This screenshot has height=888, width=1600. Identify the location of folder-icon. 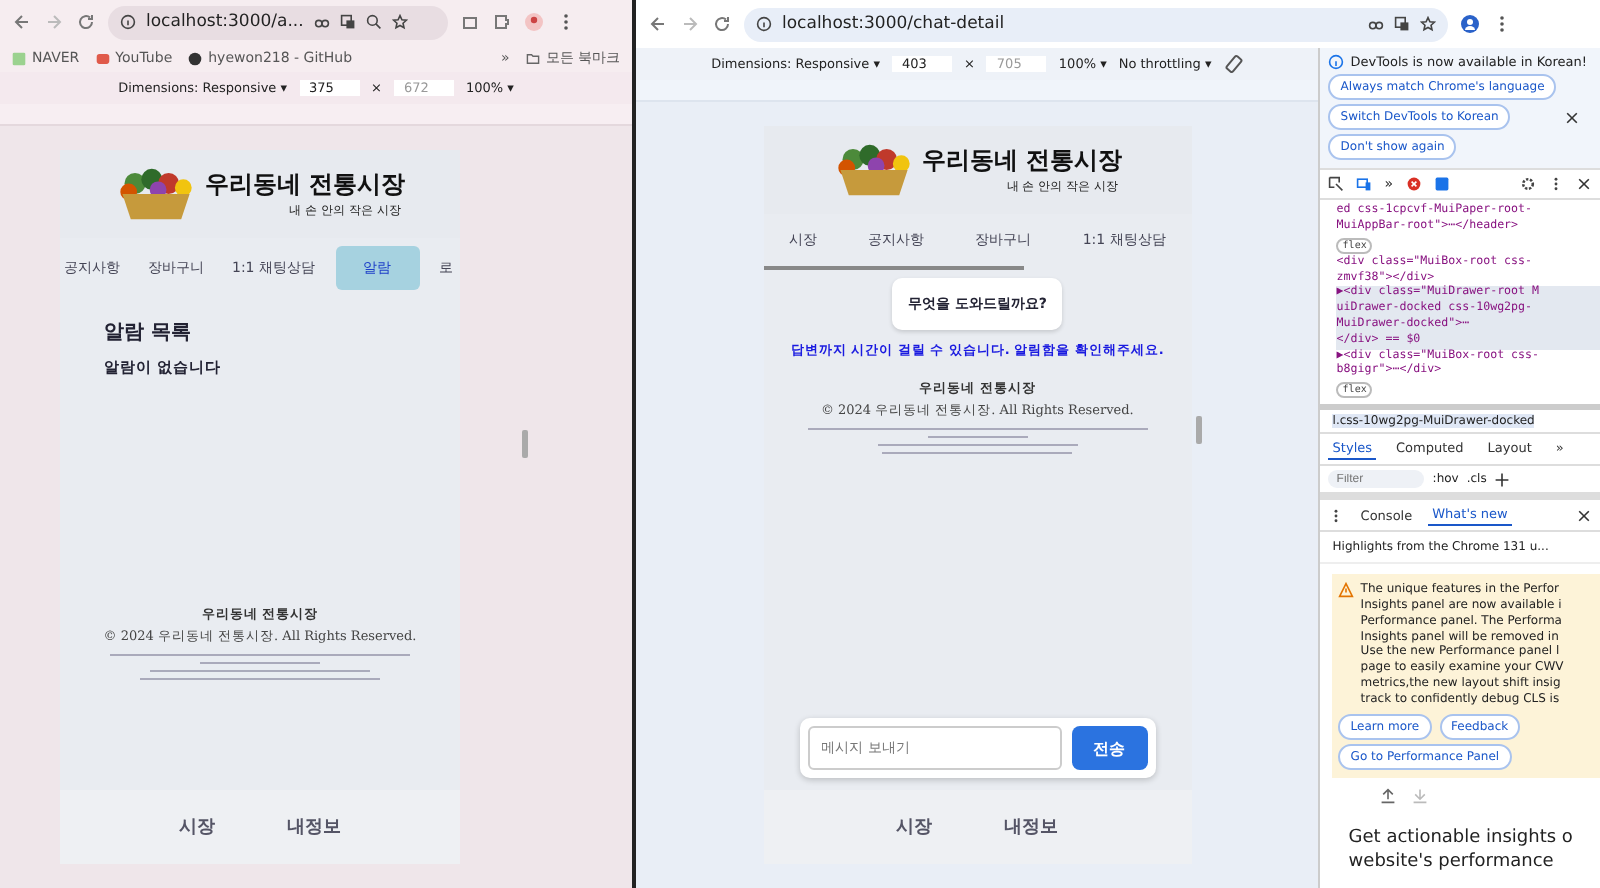
(532, 58).